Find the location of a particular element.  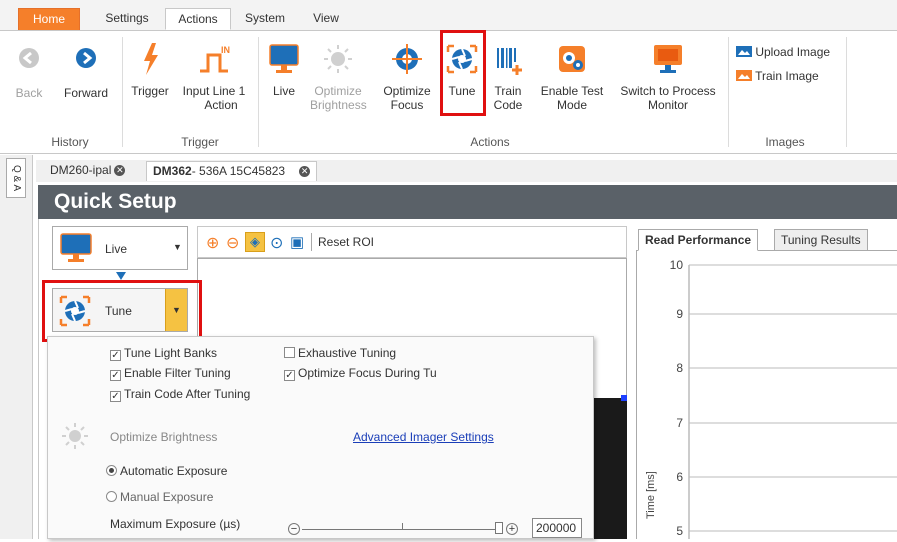

slider-tick is located at coordinates (402, 526).